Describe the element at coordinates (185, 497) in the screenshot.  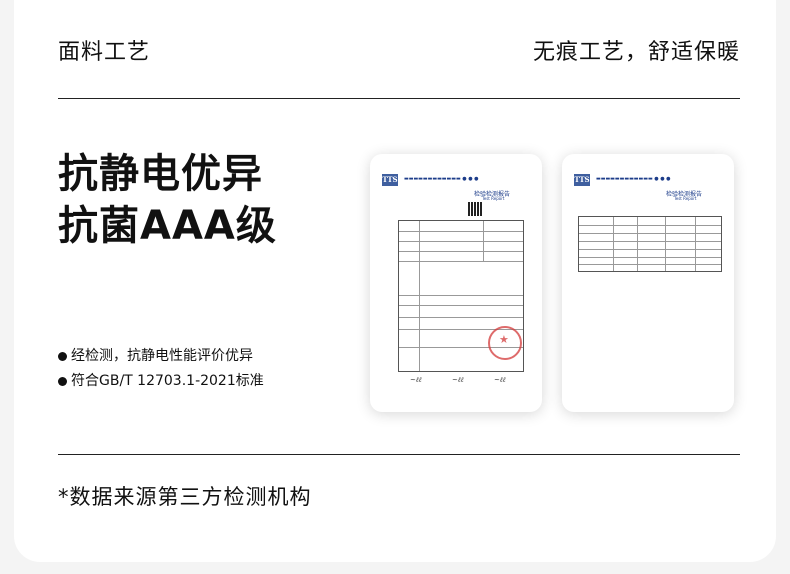
I see `source-footnote: *数据来源第三方检测机构` at that location.